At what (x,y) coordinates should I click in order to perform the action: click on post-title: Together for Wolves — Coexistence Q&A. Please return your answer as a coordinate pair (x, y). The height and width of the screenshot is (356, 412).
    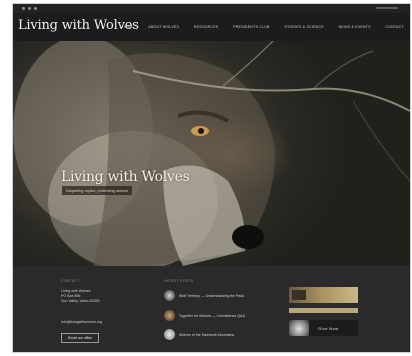
    Looking at the image, I should click on (212, 316).